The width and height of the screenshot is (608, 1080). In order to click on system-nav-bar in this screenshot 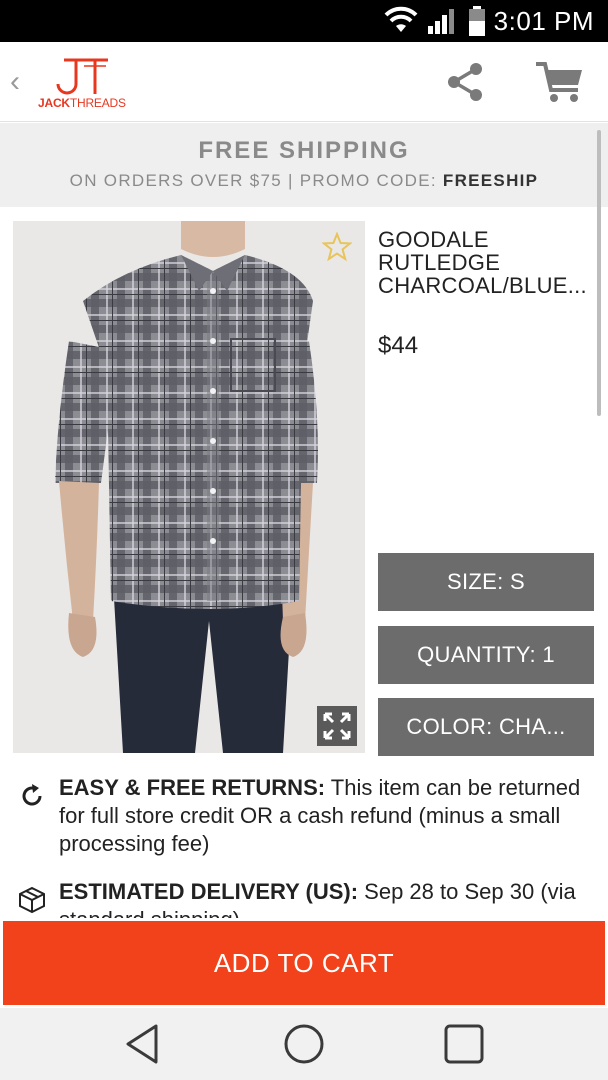, I will do `click(304, 1044)`.